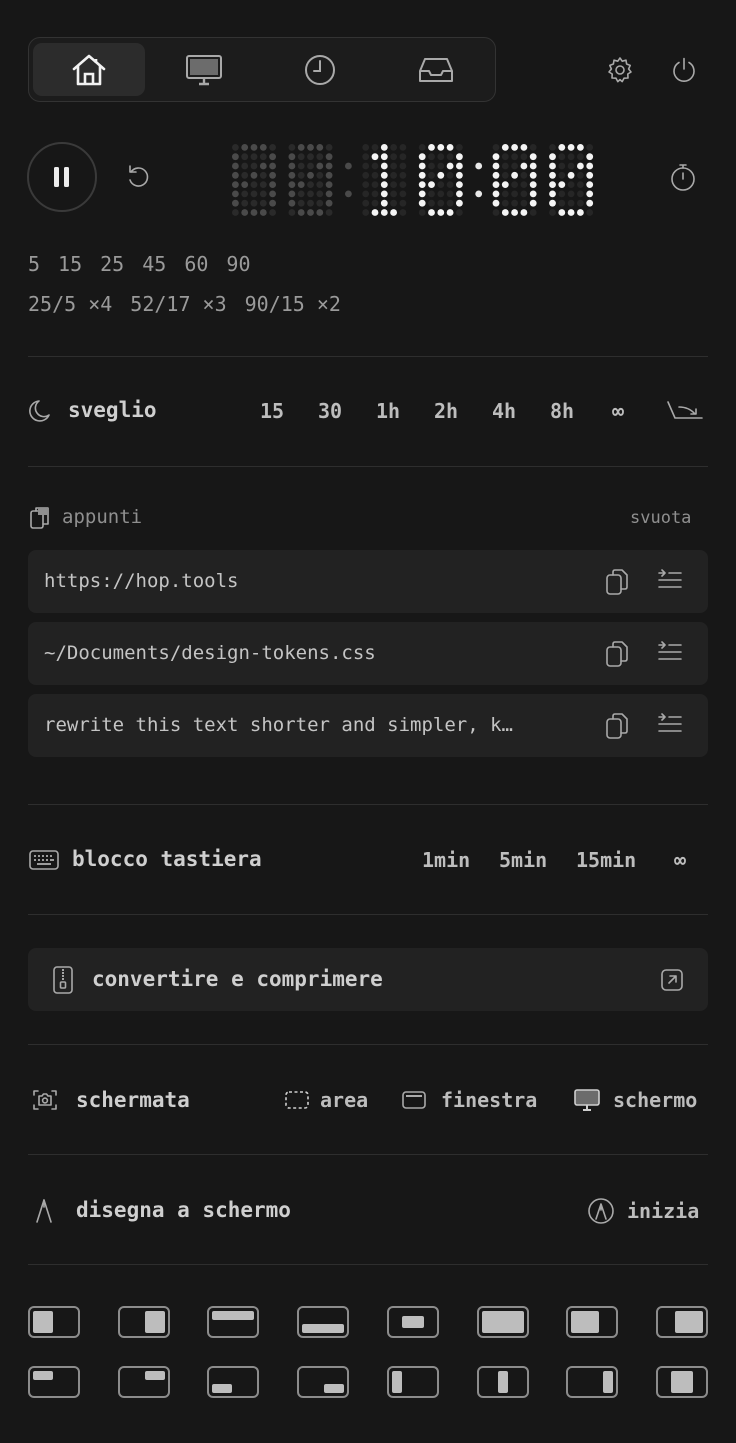 The image size is (736, 1443). Describe the element at coordinates (368, 581) in the screenshot. I see `clipboard-item: https://hop.tools` at that location.